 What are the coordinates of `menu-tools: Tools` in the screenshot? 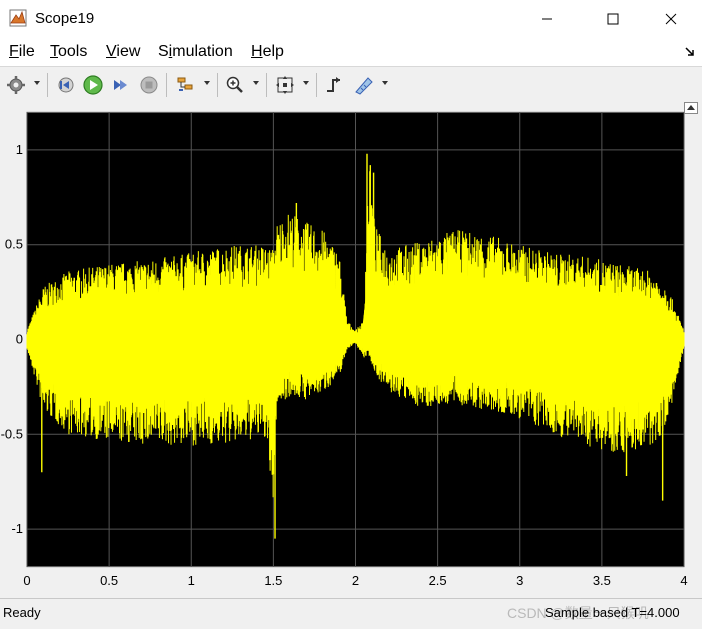 It's located at (68, 52).